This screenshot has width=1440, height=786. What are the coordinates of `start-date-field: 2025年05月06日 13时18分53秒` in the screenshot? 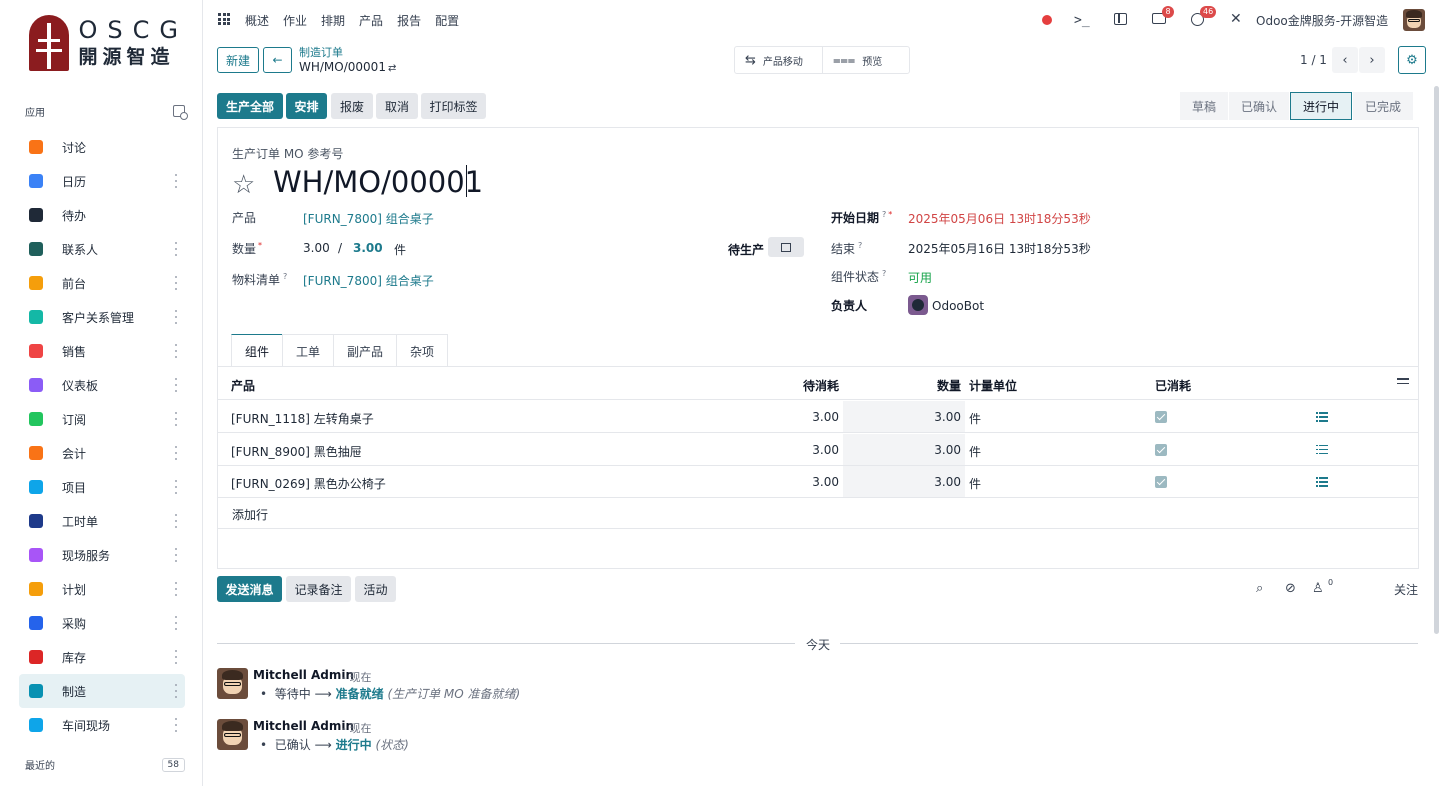 It's located at (999, 218).